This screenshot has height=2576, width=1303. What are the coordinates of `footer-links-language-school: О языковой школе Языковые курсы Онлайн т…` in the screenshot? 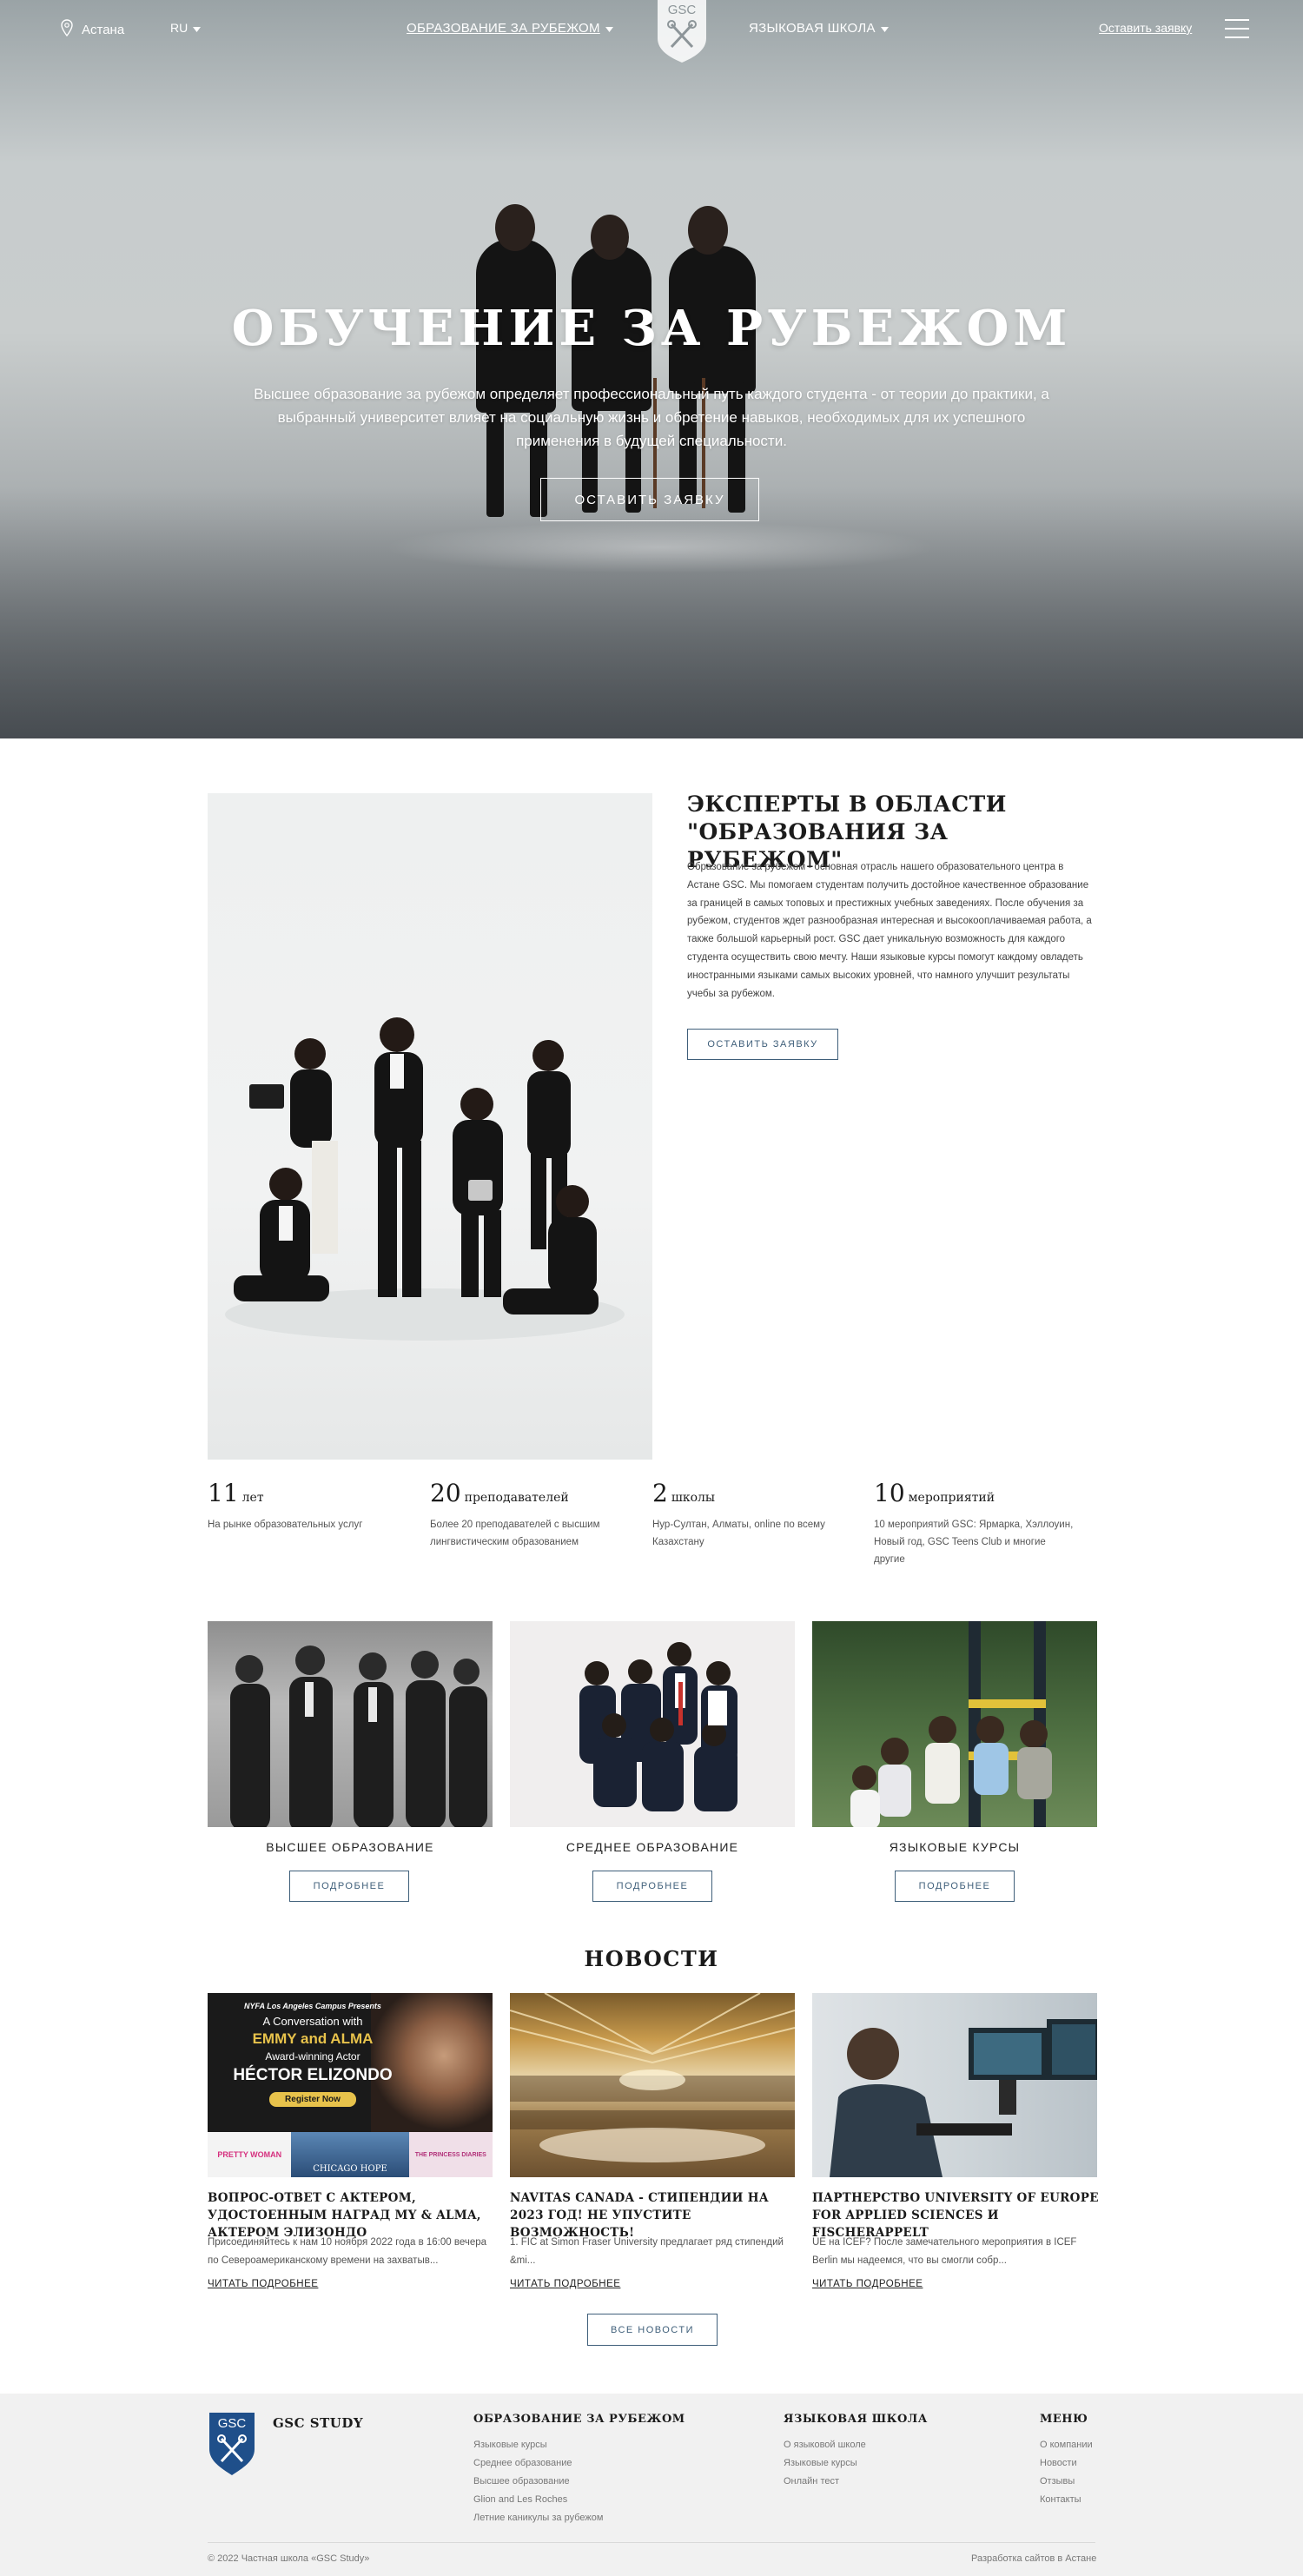 It's located at (825, 2463).